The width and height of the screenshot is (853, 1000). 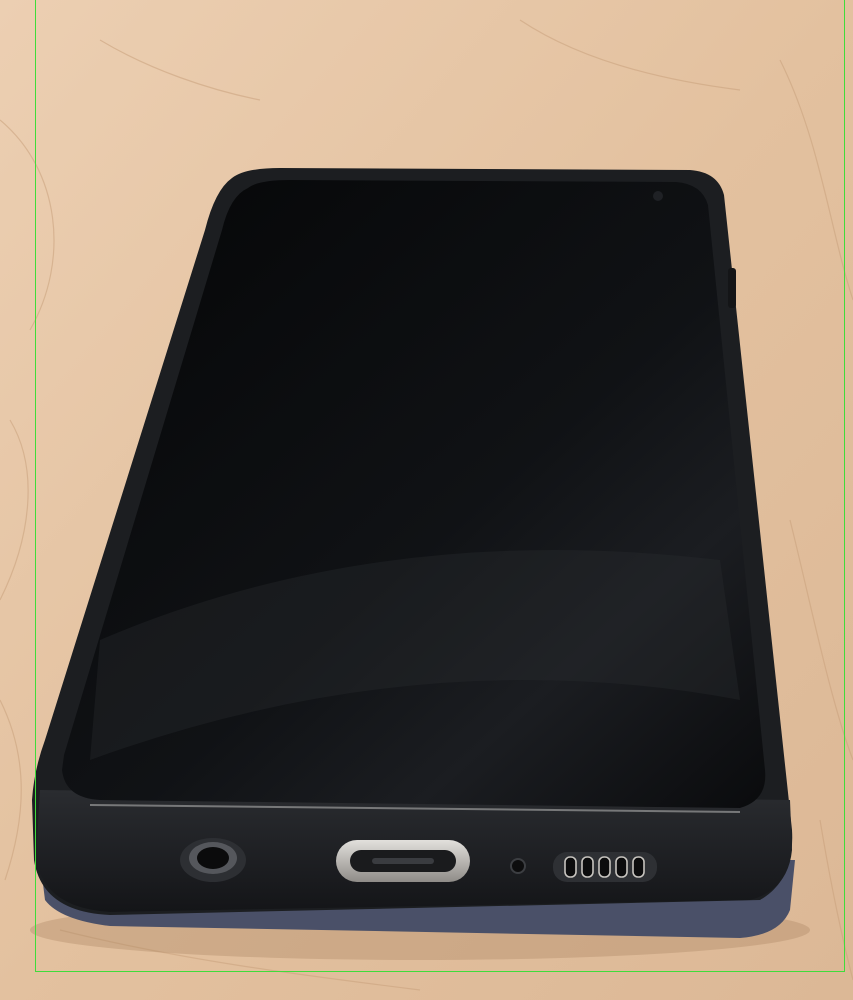 I want to click on headphone-jack-icon, so click(x=213, y=860).